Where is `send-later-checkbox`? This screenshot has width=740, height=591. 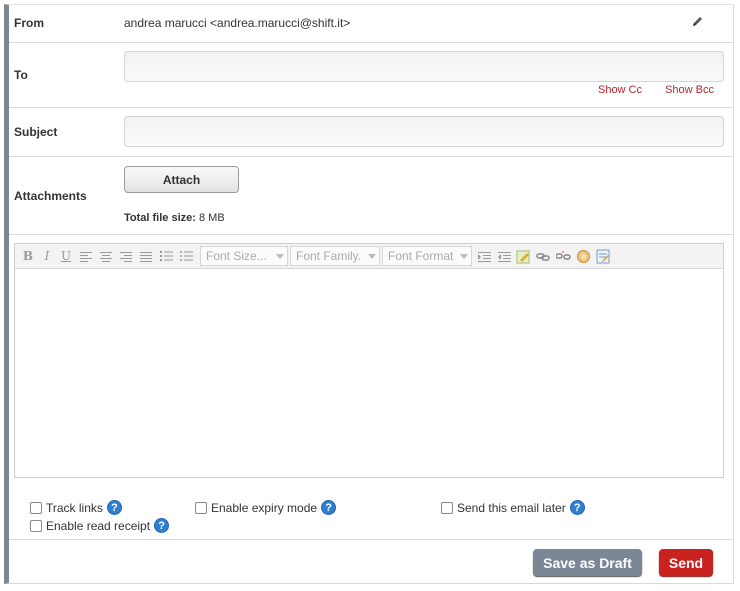
send-later-checkbox is located at coordinates (447, 507).